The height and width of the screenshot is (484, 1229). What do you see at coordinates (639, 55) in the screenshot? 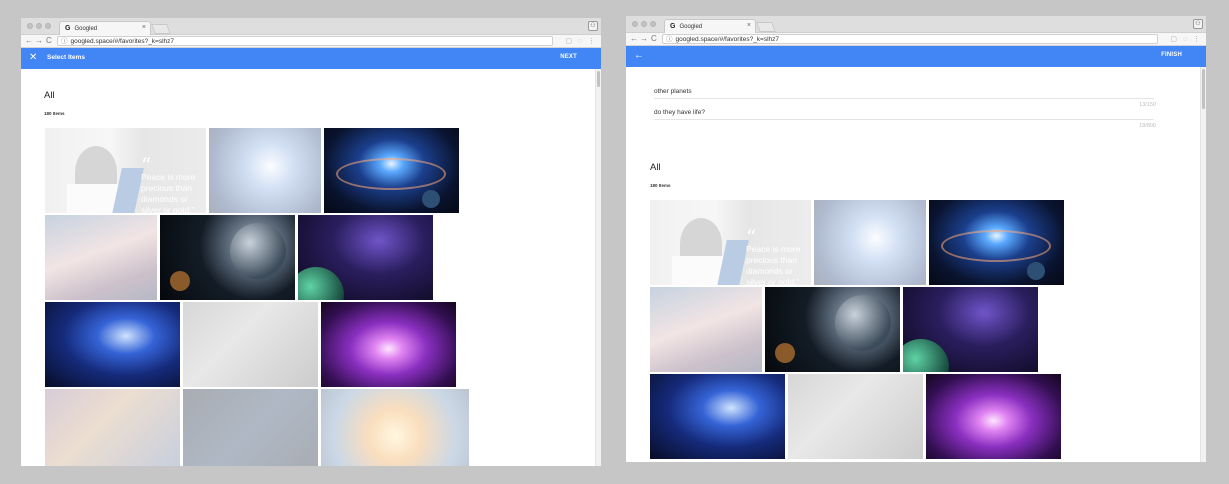
I see `arrow-back-icon: ←` at bounding box center [639, 55].